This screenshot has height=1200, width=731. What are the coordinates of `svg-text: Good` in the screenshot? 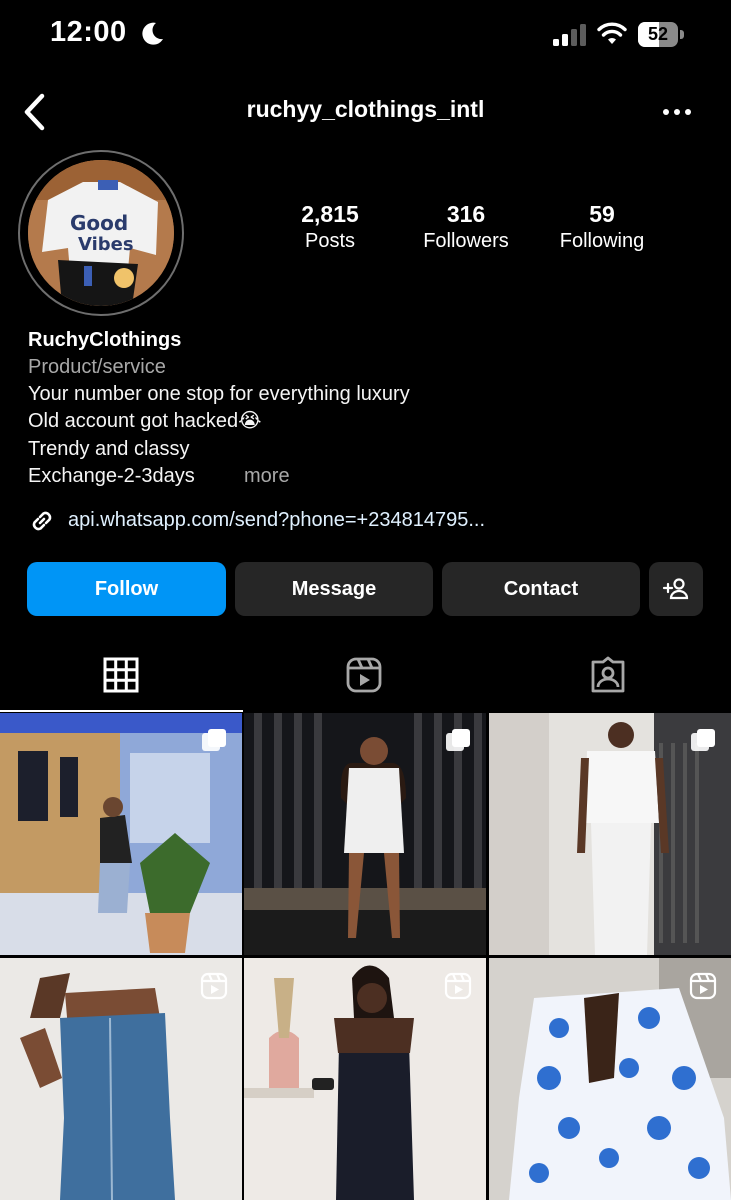 It's located at (99, 223).